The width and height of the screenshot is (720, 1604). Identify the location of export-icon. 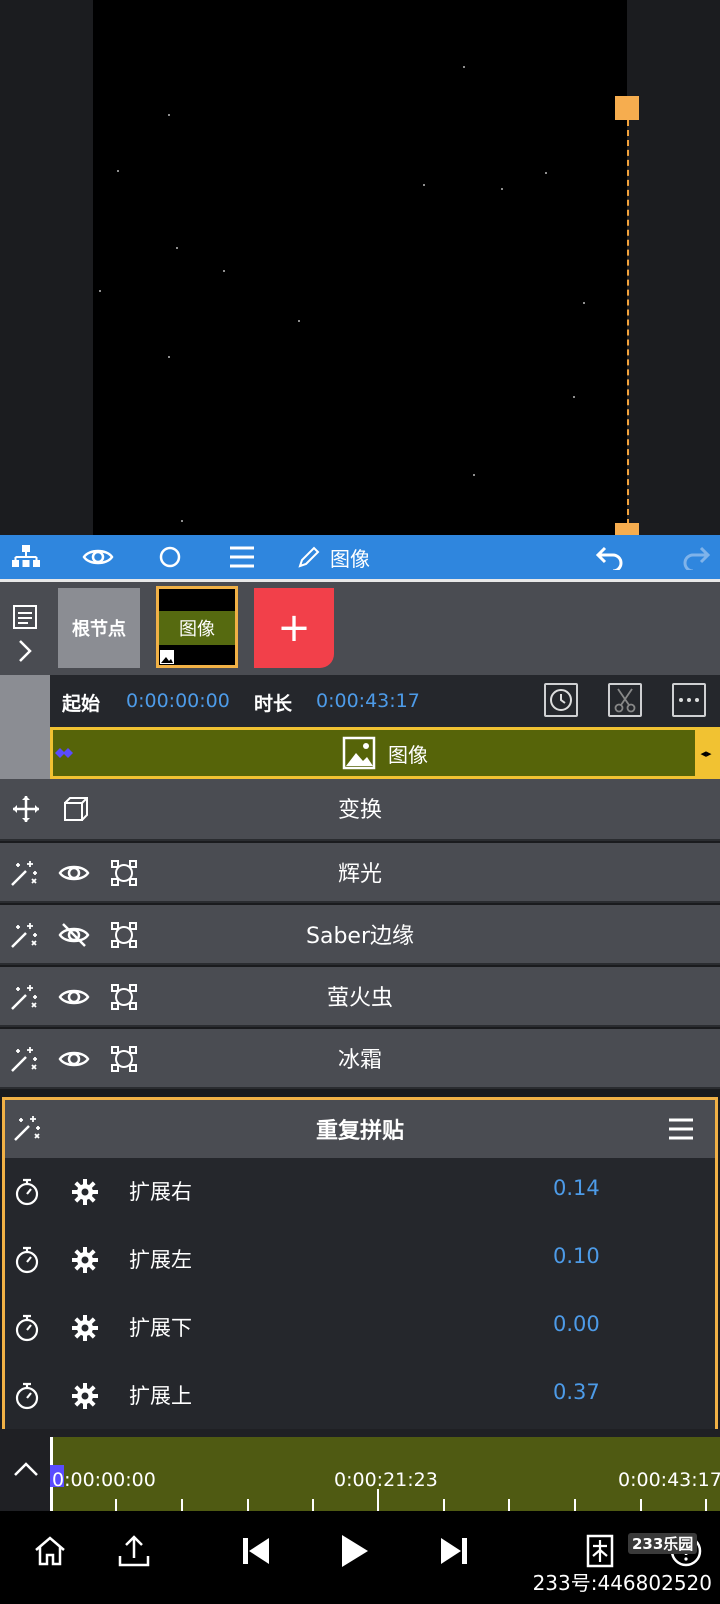
(134, 1551).